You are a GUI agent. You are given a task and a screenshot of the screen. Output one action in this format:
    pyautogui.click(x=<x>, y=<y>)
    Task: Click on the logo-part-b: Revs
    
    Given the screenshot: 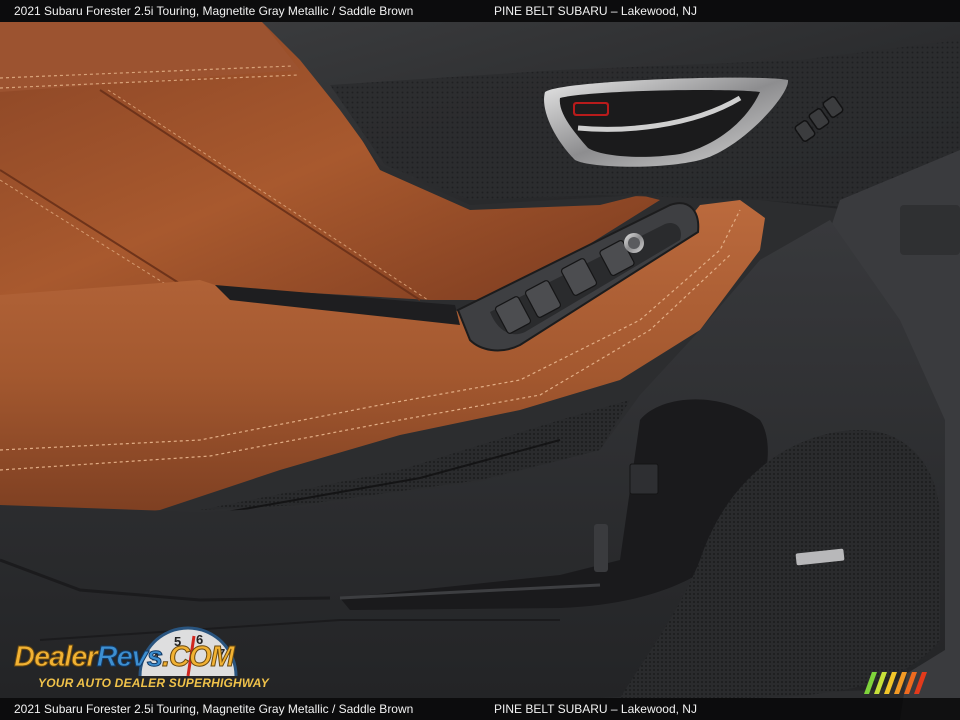 What is the action you would take?
    pyautogui.click(x=129, y=657)
    